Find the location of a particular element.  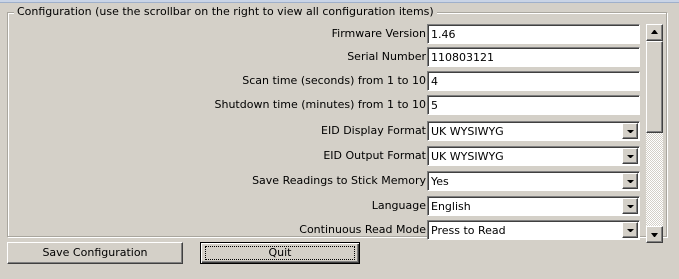

save-readings-row: Save Readings to Stick Memory Yes is located at coordinates (320, 181).